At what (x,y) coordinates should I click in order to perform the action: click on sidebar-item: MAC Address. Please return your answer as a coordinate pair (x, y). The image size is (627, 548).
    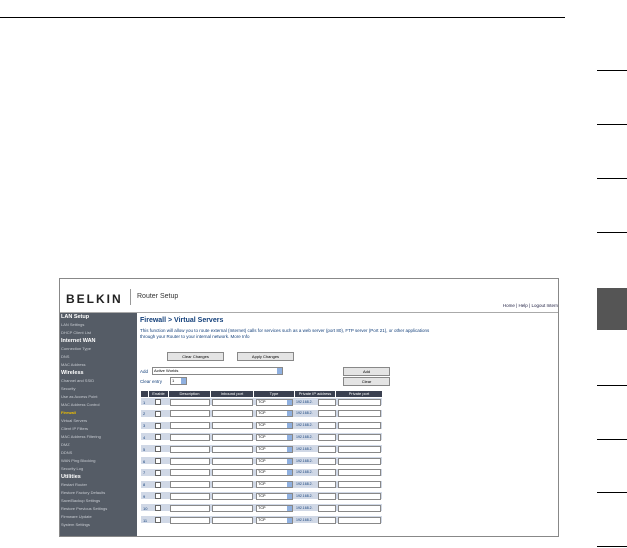
    Looking at the image, I should click on (73, 364).